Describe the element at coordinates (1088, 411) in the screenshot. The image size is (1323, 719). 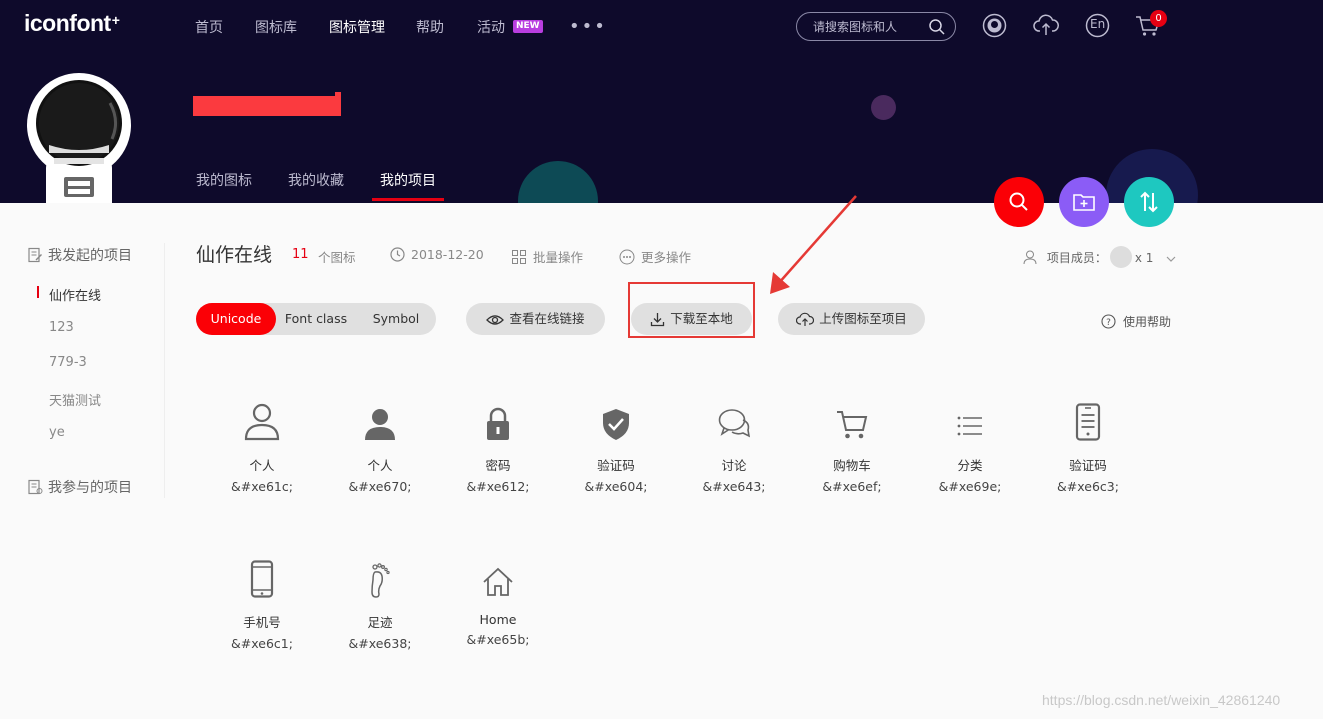
I see `phone-list-icon` at that location.